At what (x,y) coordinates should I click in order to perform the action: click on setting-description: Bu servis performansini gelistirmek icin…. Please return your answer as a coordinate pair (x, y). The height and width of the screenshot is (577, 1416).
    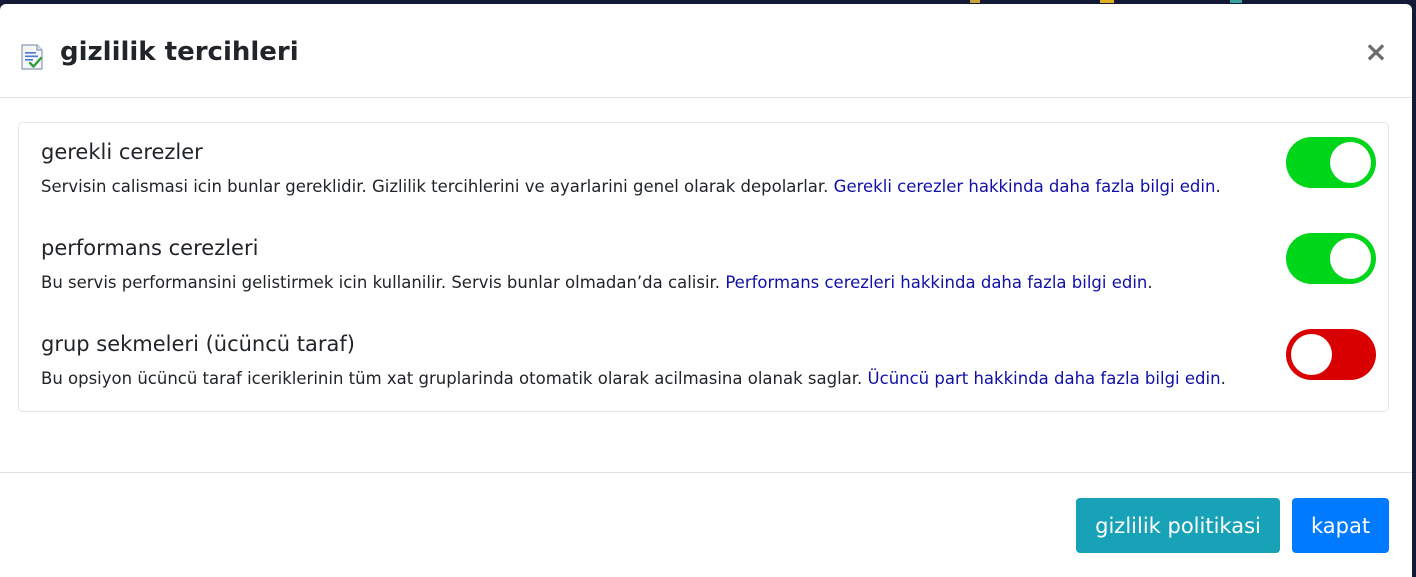
    Looking at the image, I should click on (597, 283).